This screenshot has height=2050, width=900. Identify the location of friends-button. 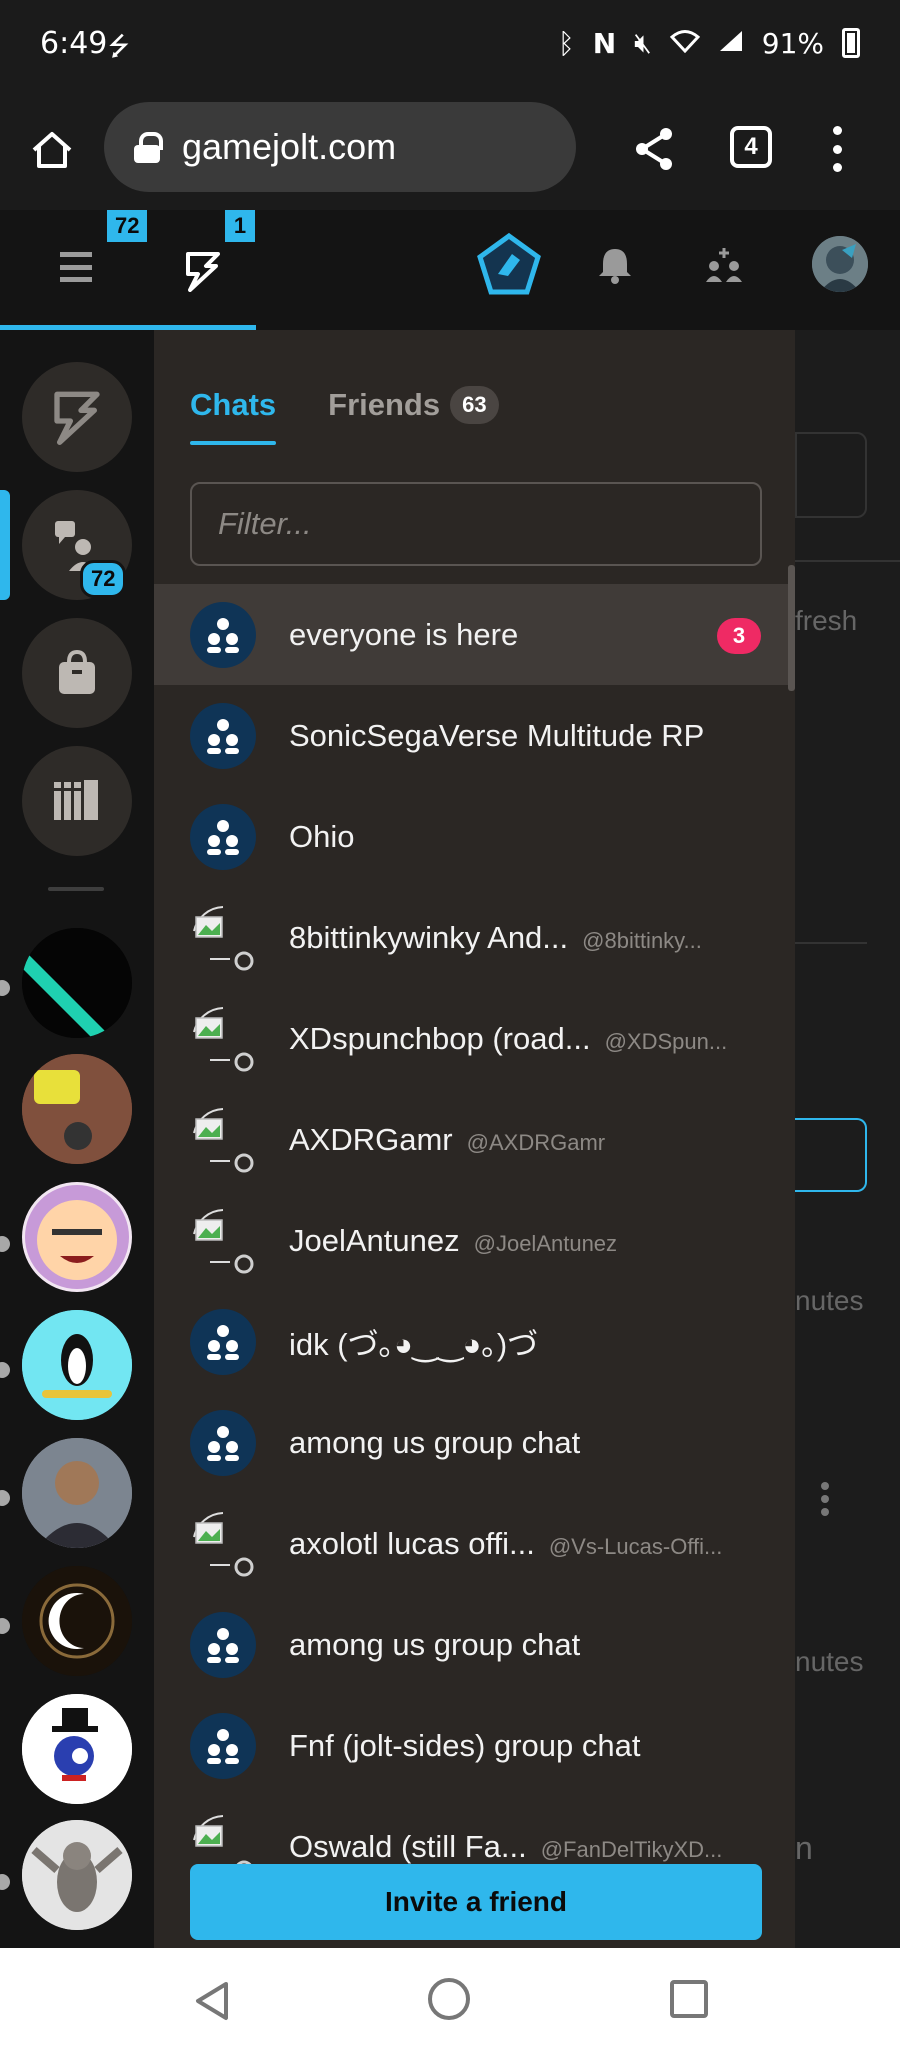
(724, 268).